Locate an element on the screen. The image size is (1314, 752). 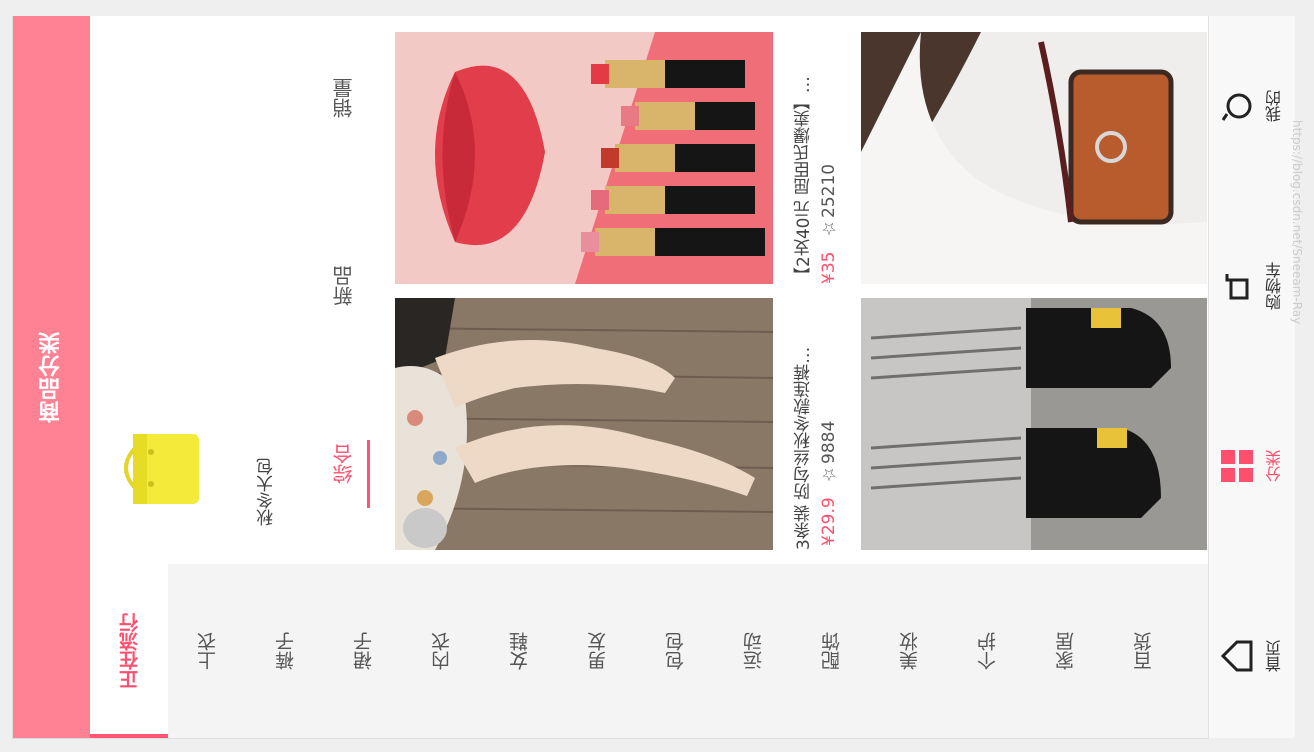
category-label: 正在流行 is located at coordinates (129, 651).